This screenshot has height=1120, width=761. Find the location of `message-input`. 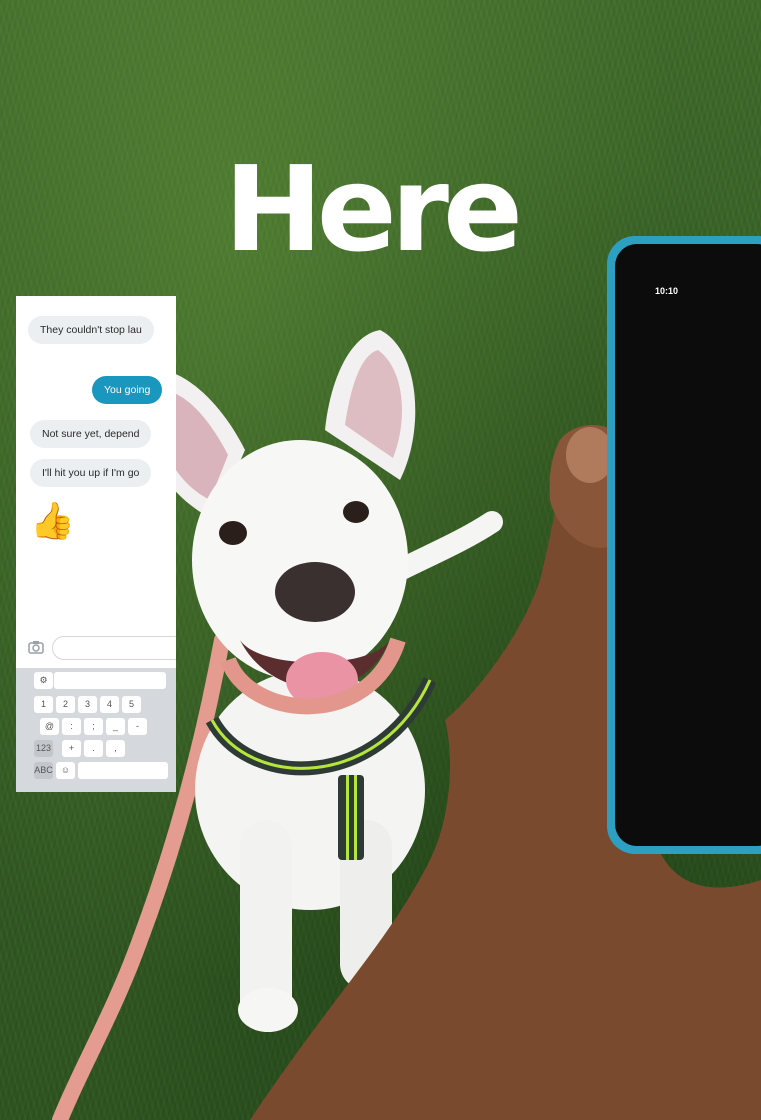

message-input is located at coordinates (114, 648).